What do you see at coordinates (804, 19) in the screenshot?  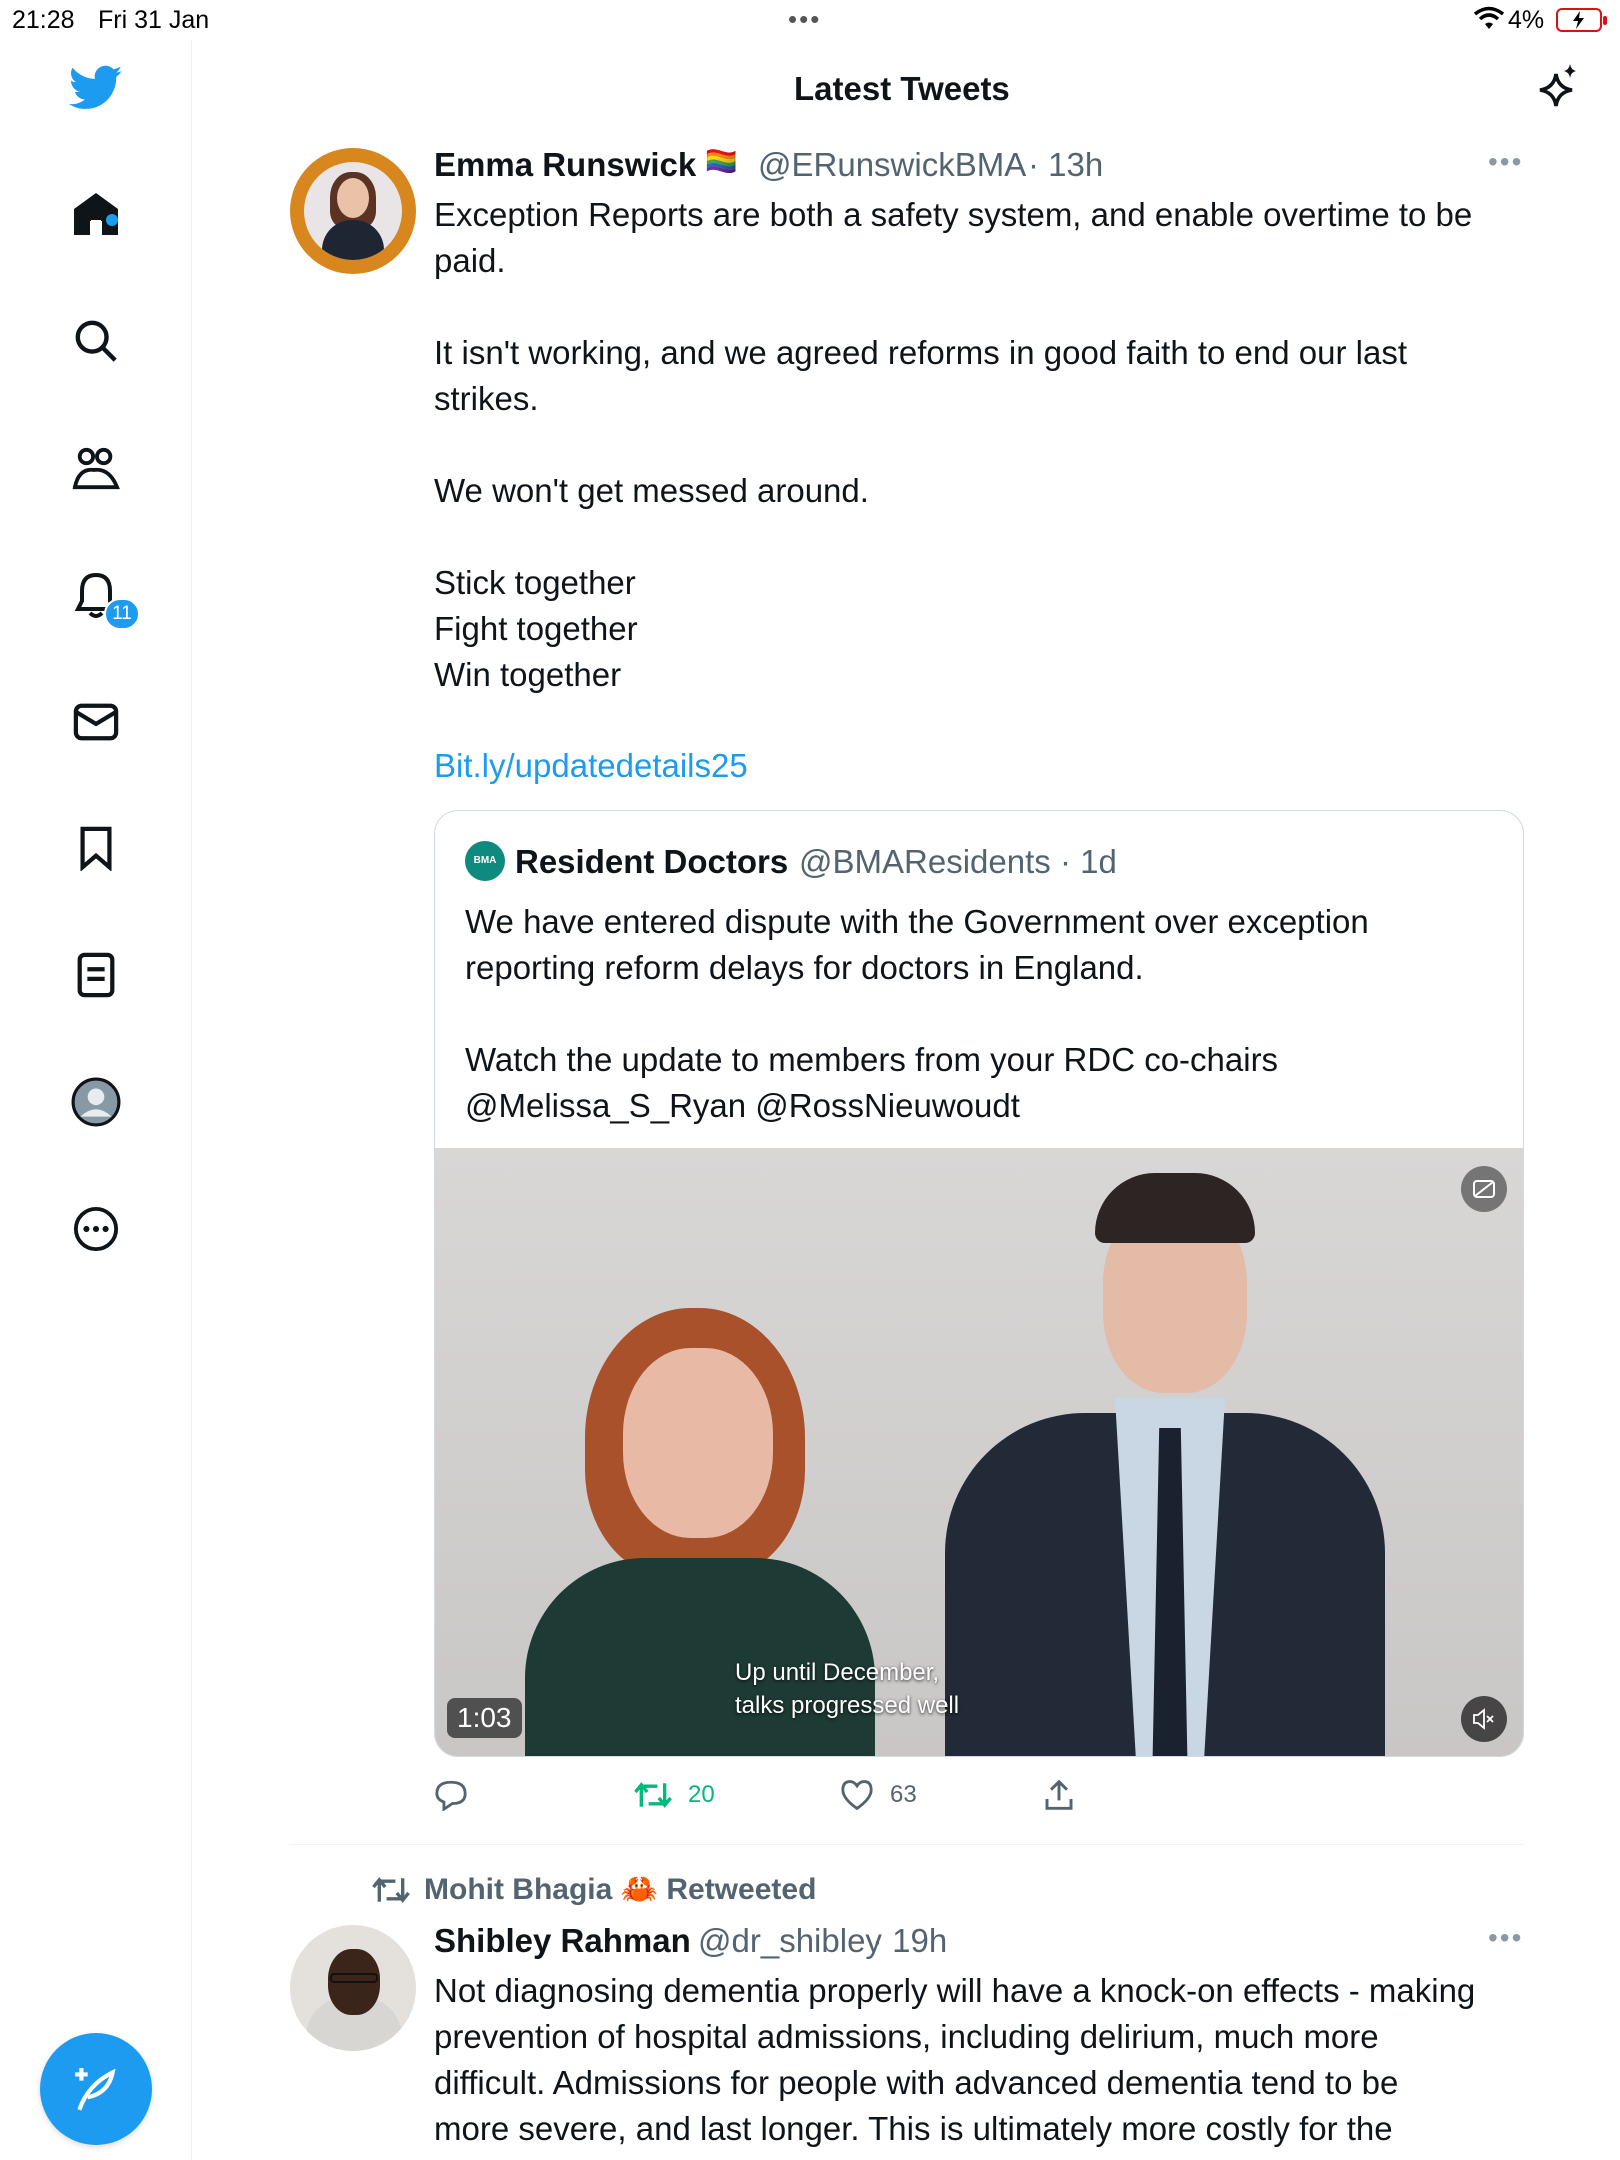 I see `multitasking-dots-icon: •••` at bounding box center [804, 19].